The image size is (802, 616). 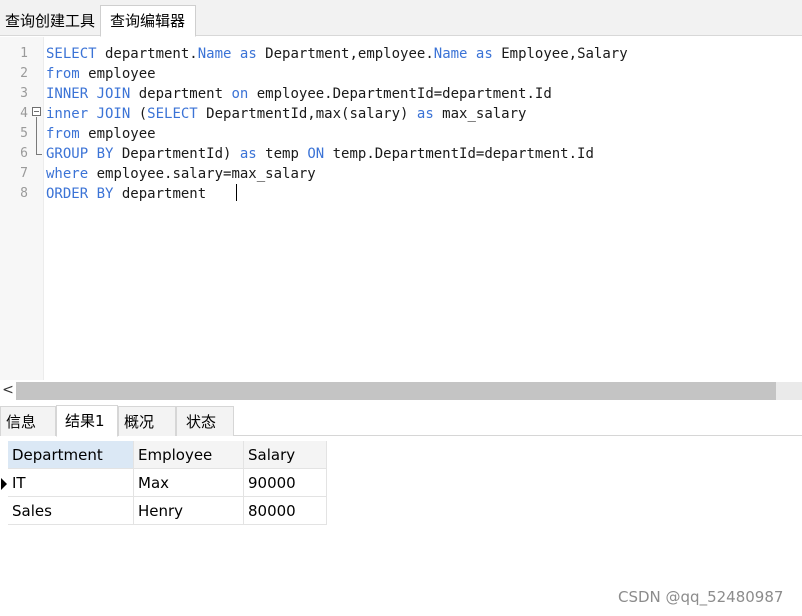 I want to click on sql-text: Department,employee., so click(x=345, y=54).